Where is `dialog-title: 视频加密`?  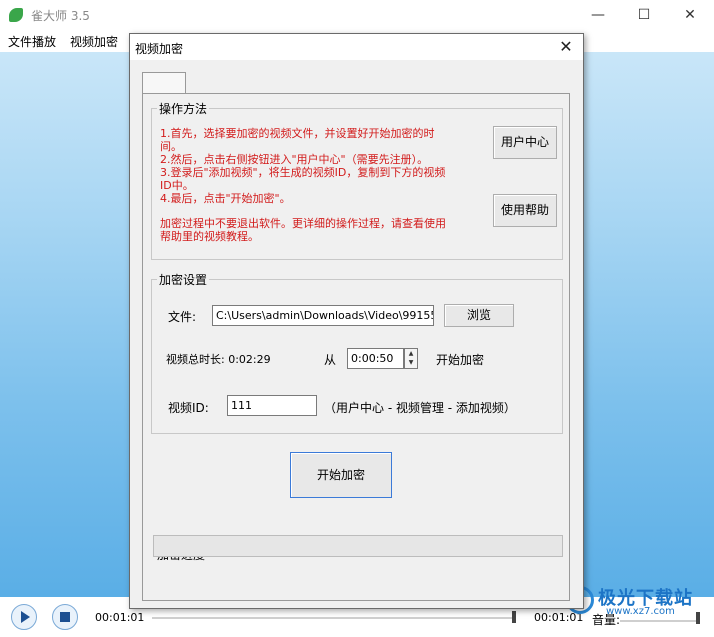
dialog-title: 视频加密 is located at coordinates (159, 49).